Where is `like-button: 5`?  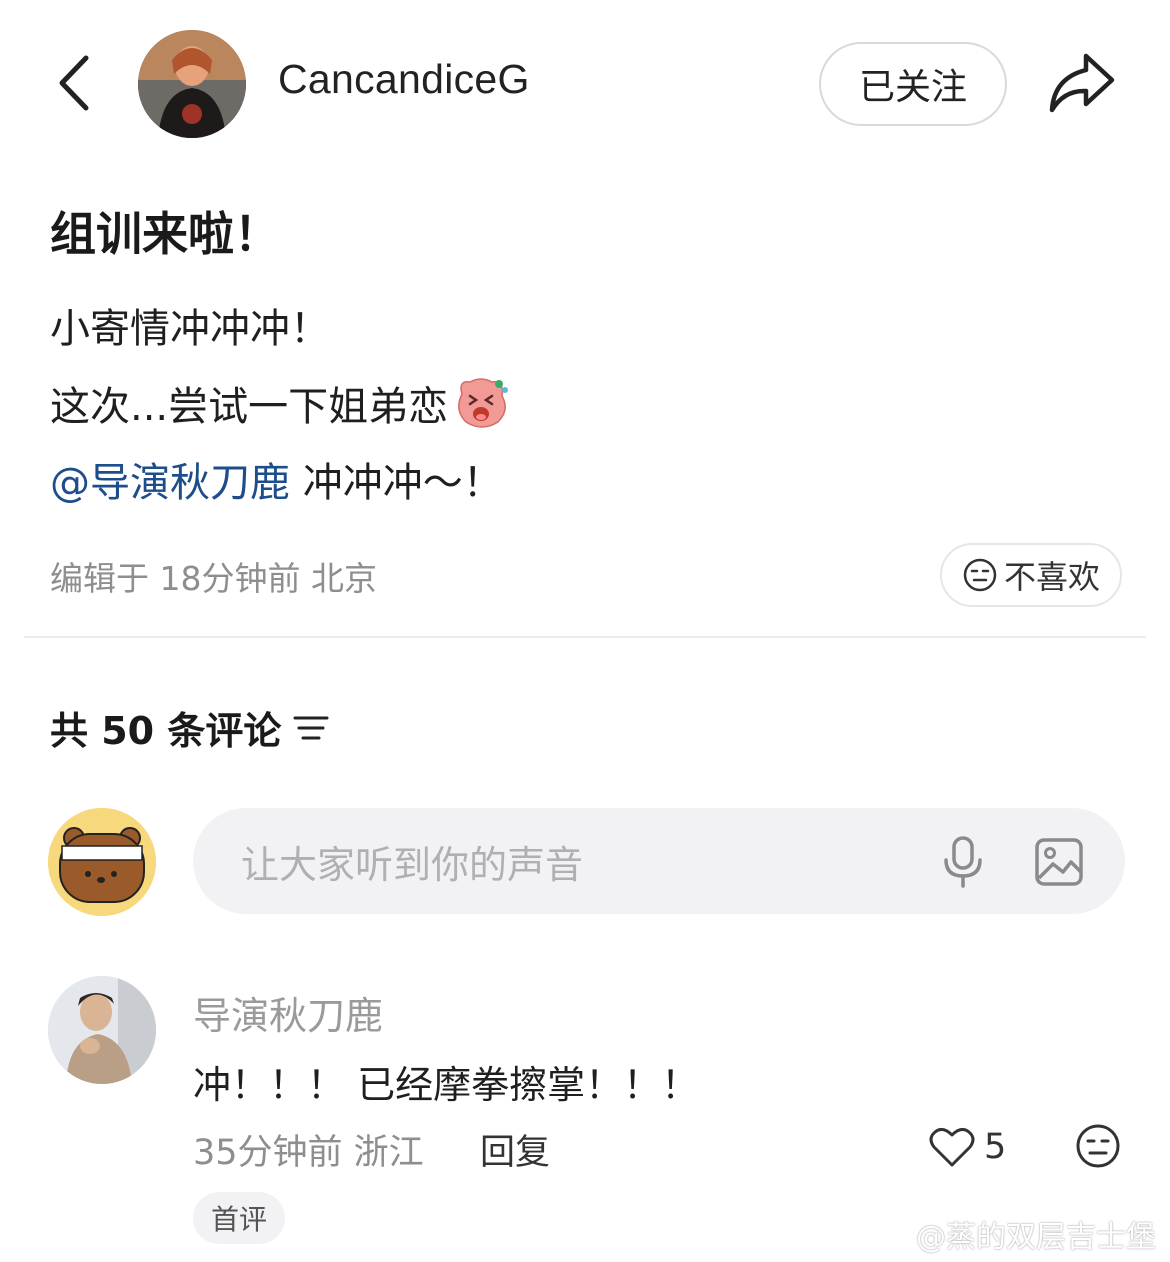 like-button: 5 is located at coordinates (967, 1147).